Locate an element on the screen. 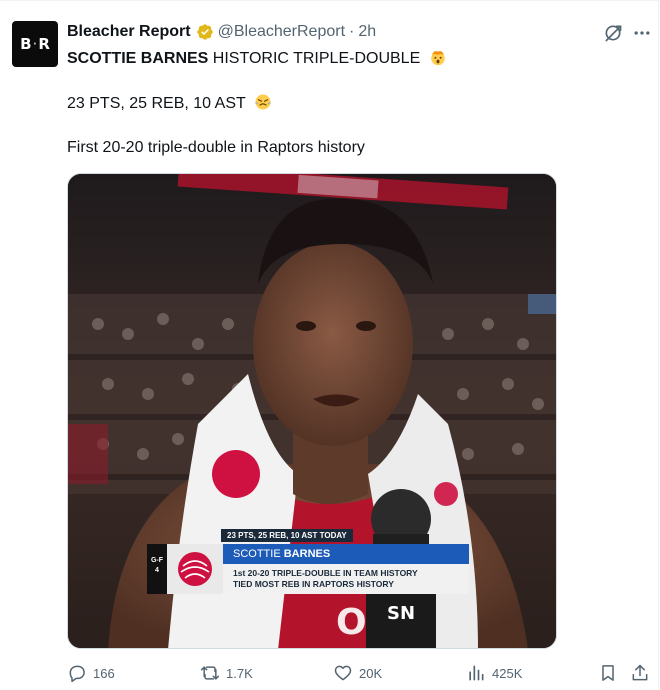  tweet-text-line-1: SCOTTIE BARNES HISTORIC TRIPLE-DOUBLE is located at coordinates (257, 58).